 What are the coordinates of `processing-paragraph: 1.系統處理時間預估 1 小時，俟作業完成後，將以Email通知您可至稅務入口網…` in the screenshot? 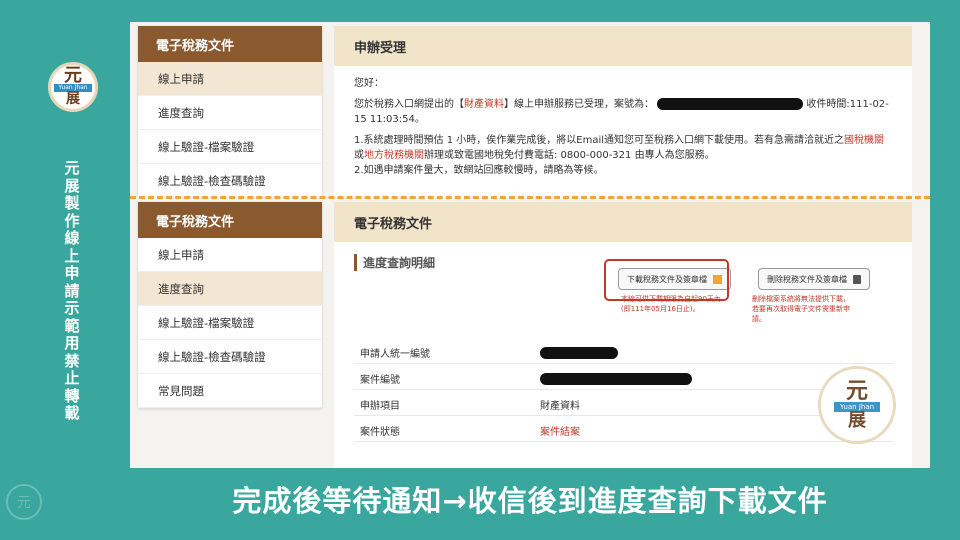 It's located at (619, 155).